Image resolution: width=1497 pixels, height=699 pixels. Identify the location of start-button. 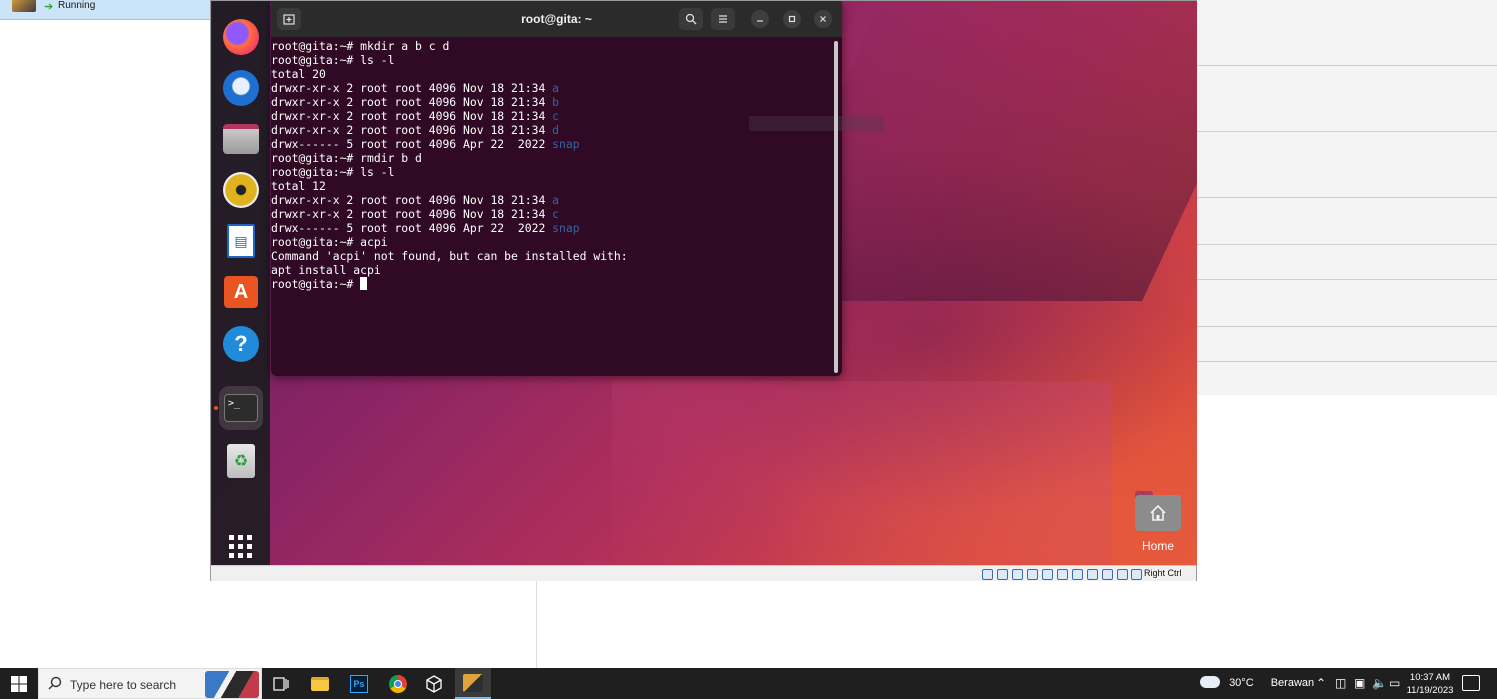
(19, 683).